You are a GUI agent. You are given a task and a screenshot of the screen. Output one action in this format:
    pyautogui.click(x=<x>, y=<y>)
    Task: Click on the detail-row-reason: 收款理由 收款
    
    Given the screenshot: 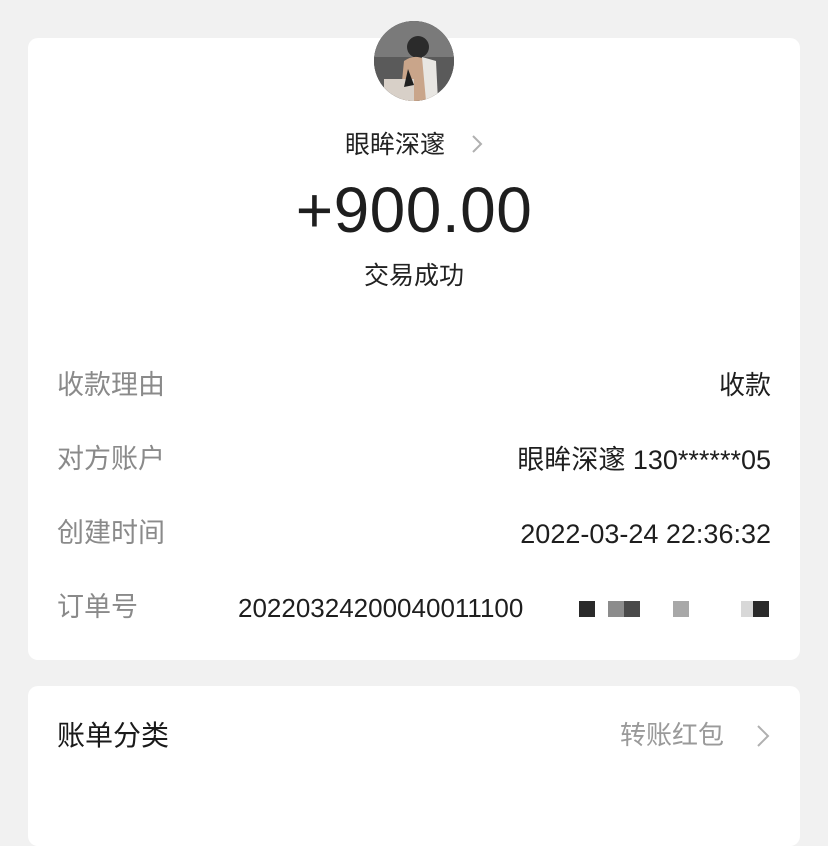 What is the action you would take?
    pyautogui.click(x=414, y=386)
    